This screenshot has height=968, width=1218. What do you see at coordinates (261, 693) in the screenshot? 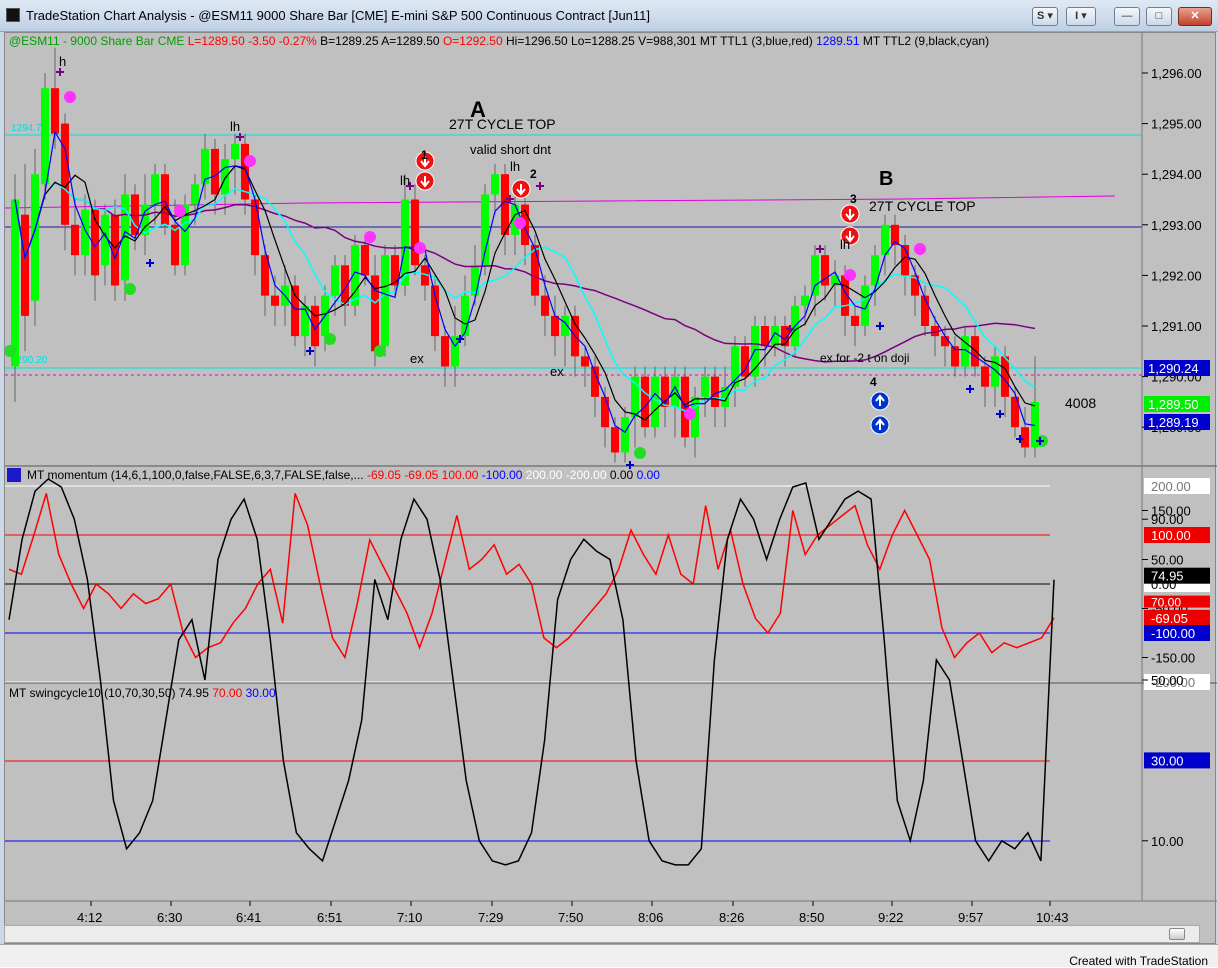
I see `swing-header-item: 30.00` at bounding box center [261, 693].